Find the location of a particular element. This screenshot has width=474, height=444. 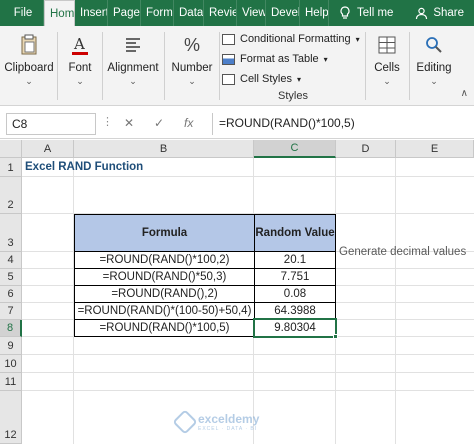

row-header-5: 5 is located at coordinates (11, 277).